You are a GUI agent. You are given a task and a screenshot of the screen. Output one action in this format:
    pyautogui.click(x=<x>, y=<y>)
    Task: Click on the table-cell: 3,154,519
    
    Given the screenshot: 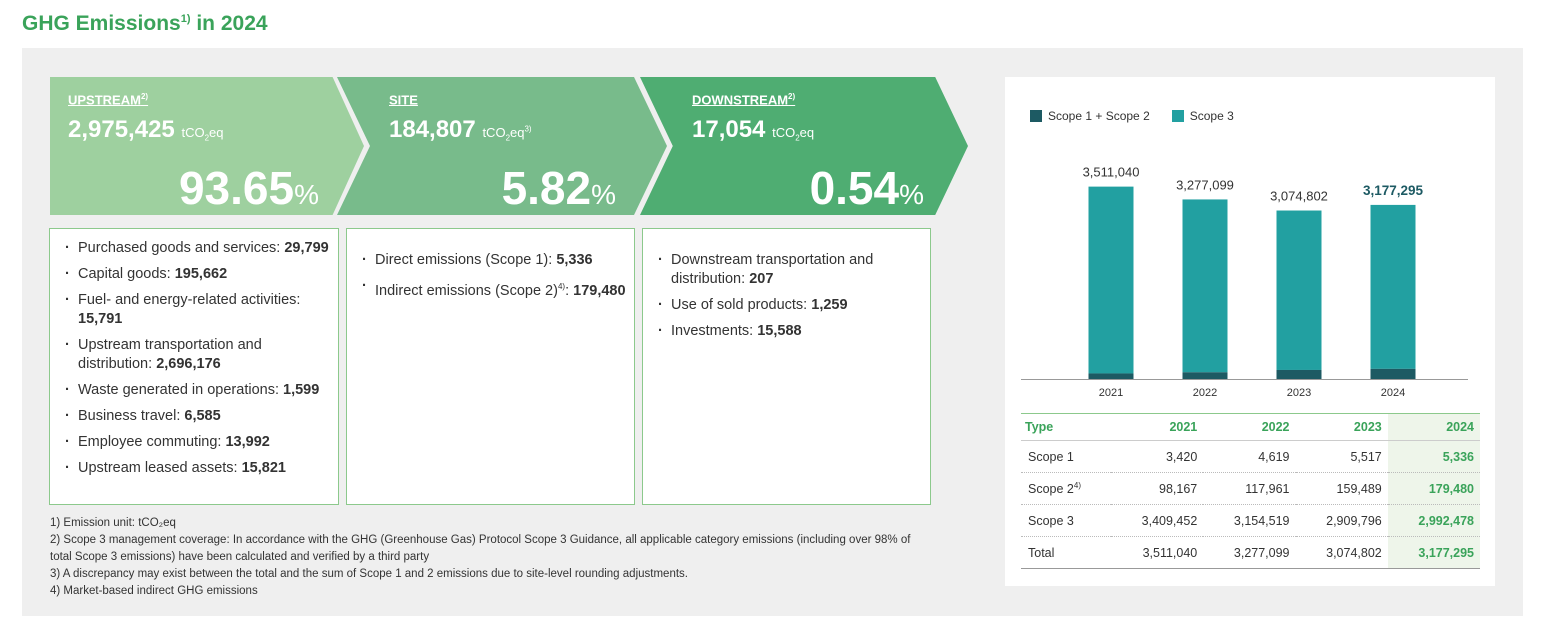 What is the action you would take?
    pyautogui.click(x=1249, y=520)
    